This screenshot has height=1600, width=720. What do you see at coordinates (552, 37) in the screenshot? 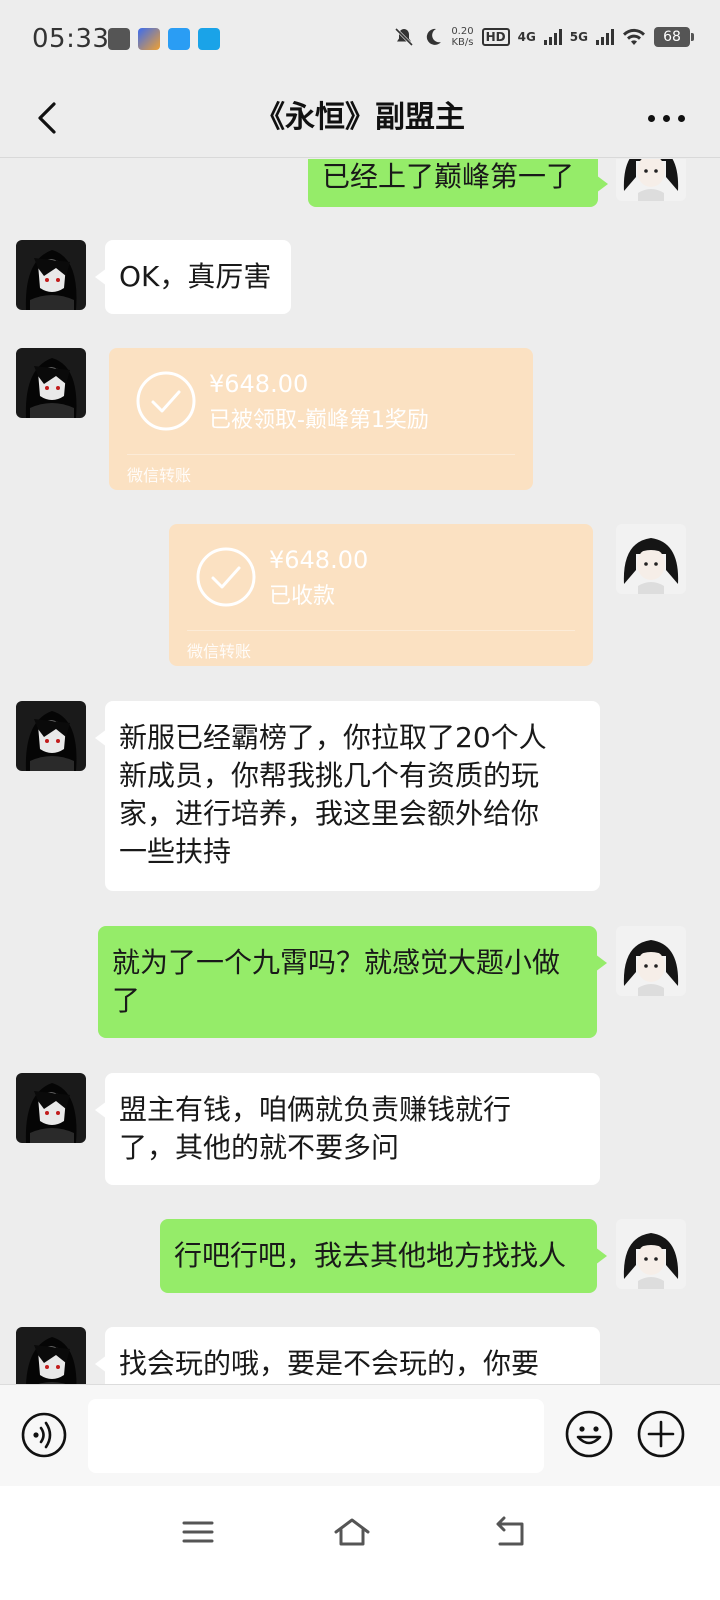
I see `signal-4g-icon` at bounding box center [552, 37].